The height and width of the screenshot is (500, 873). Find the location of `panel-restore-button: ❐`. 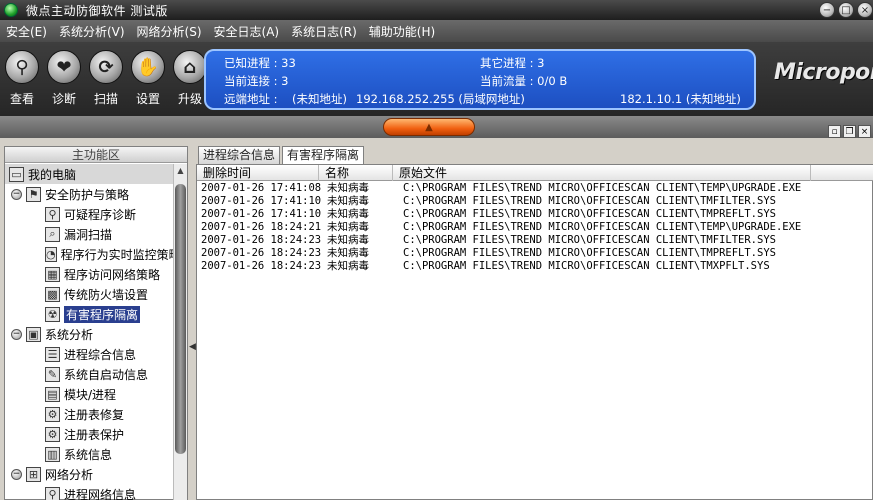

panel-restore-button: ❐ is located at coordinates (849, 131).